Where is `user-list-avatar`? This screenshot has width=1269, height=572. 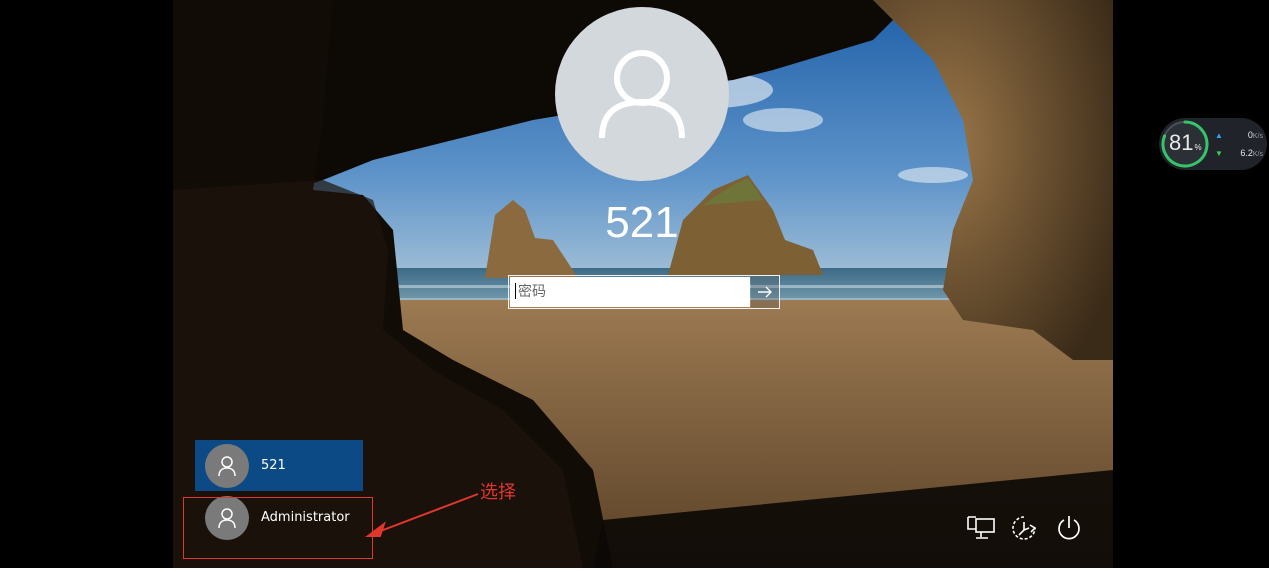
user-list-avatar is located at coordinates (227, 465).